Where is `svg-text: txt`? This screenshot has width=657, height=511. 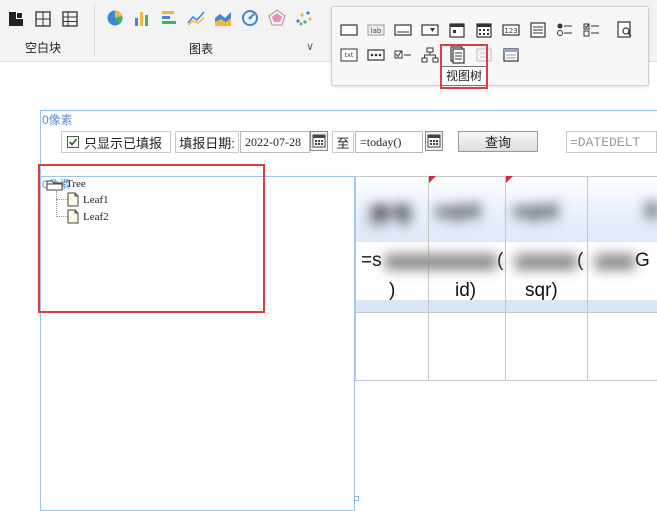
svg-text: txt is located at coordinates (349, 55).